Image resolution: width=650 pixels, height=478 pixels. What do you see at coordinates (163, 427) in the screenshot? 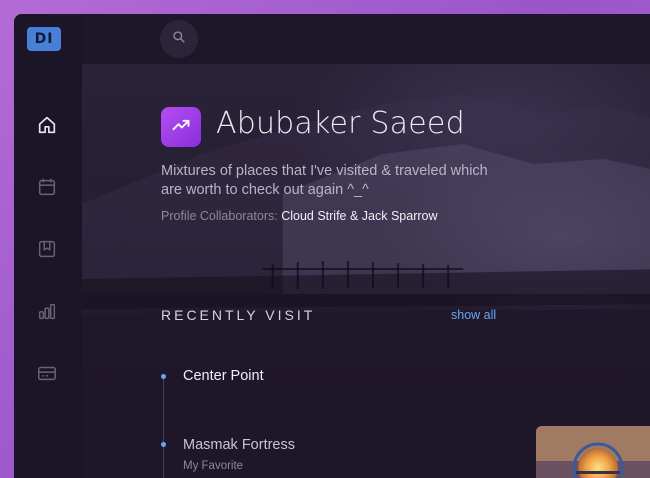
I see `timeline-line` at bounding box center [163, 427].